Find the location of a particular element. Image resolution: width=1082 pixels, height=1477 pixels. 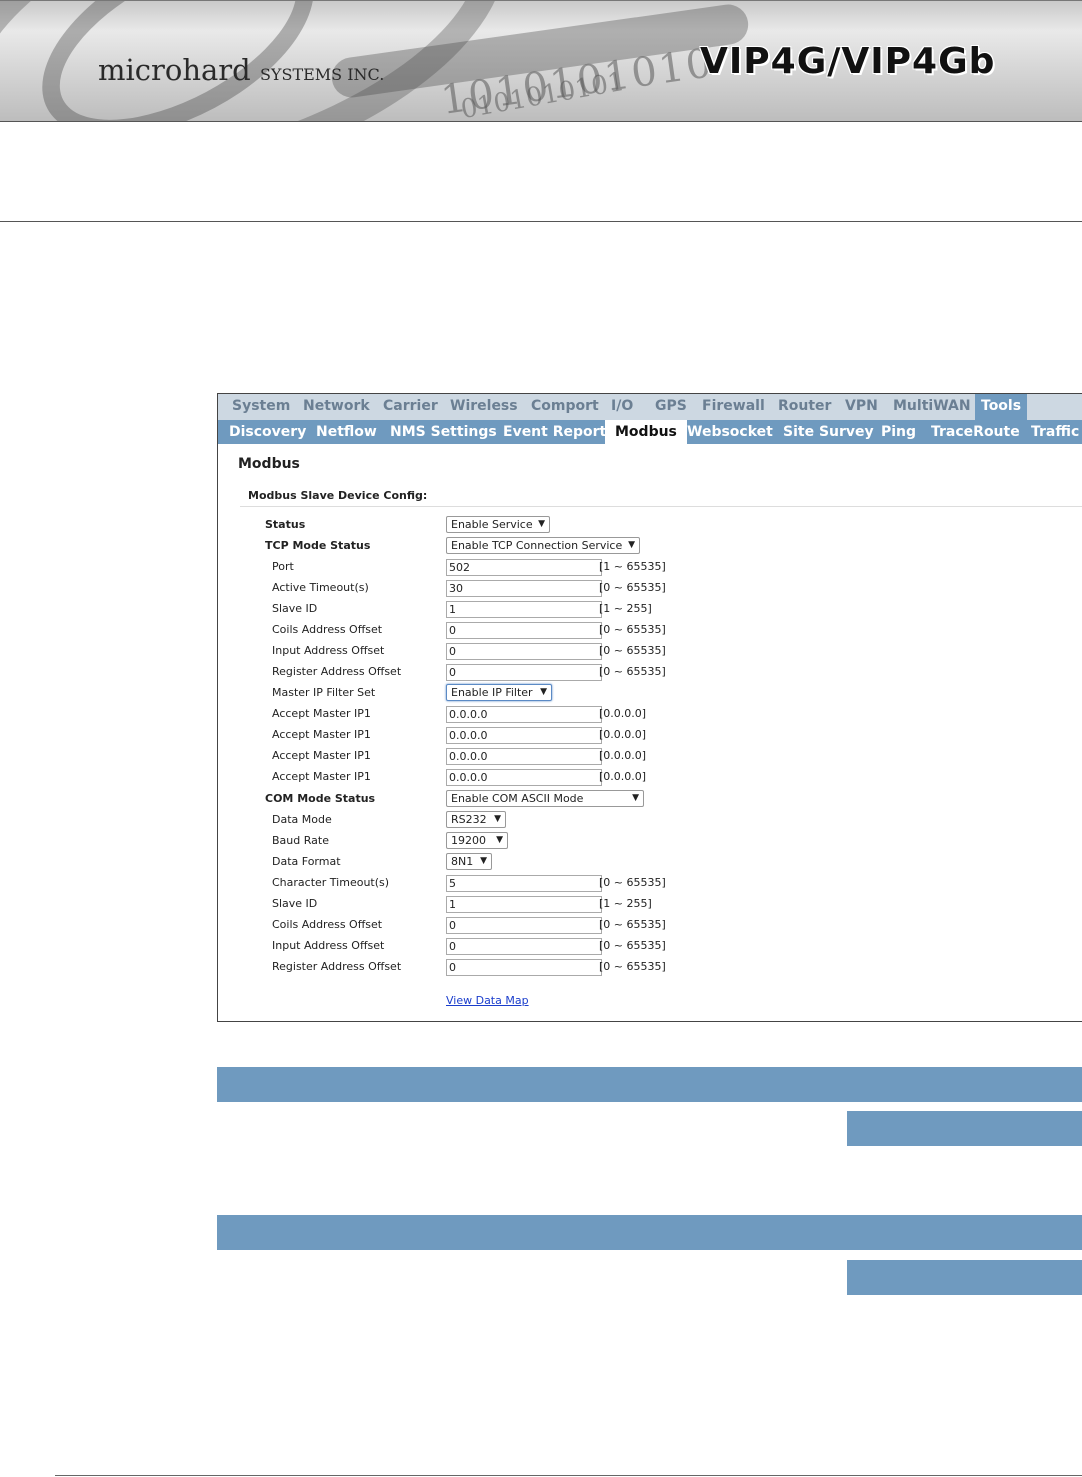

data-mode-select: RS232 ▼ is located at coordinates (476, 819).